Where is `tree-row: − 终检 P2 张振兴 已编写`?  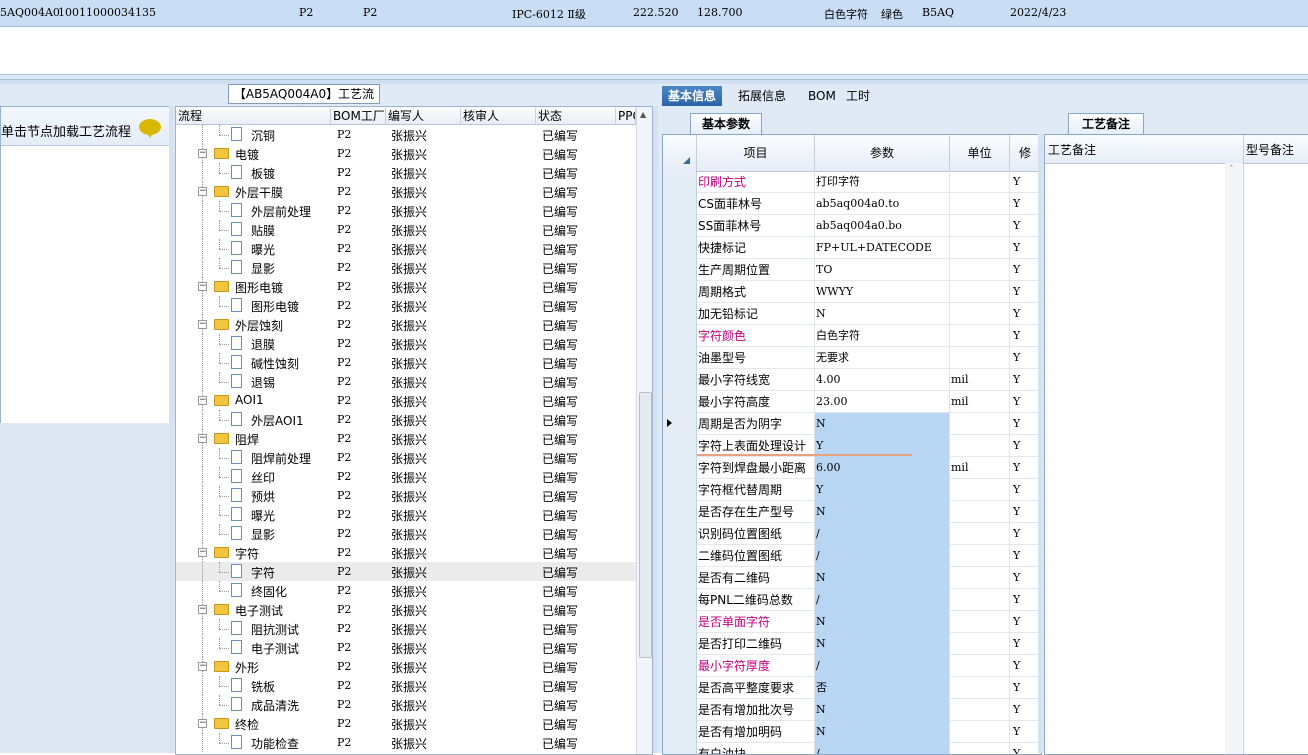
tree-row: − 终检 P2 张振兴 已编写 is located at coordinates (406, 723).